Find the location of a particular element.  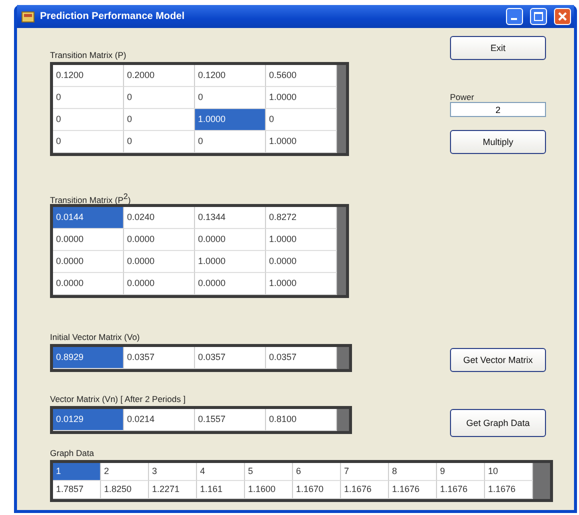

close-icon is located at coordinates (562, 16).